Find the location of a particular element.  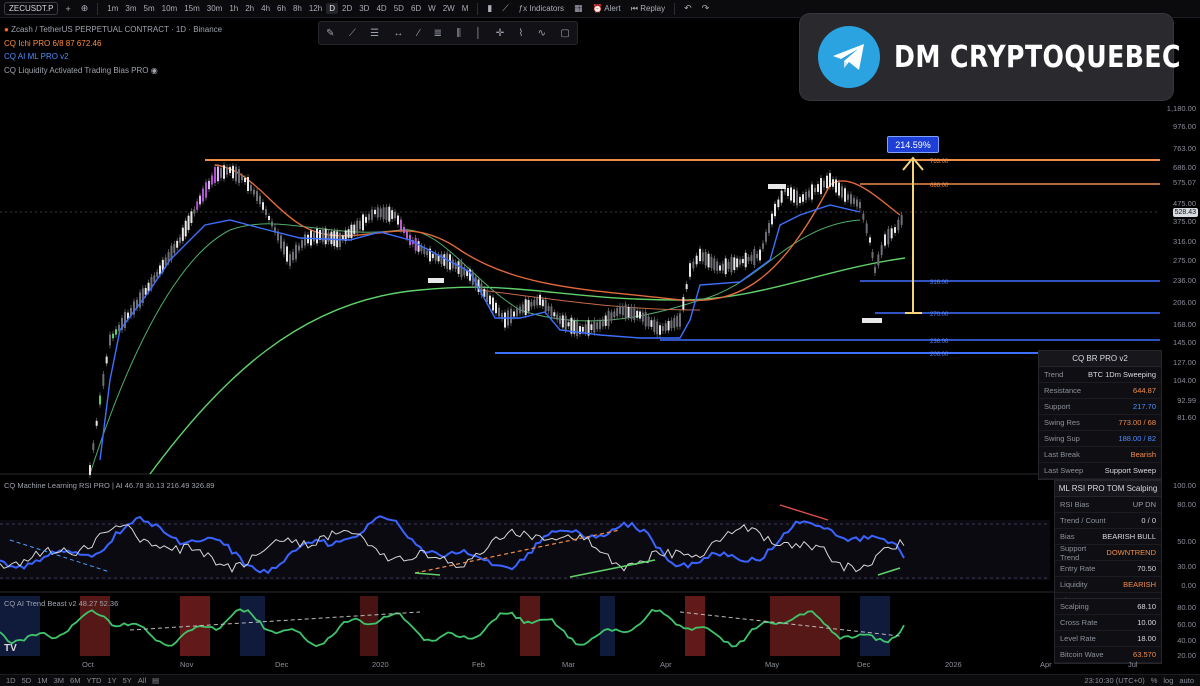

percent-toggle: % is located at coordinates (1154, 680).